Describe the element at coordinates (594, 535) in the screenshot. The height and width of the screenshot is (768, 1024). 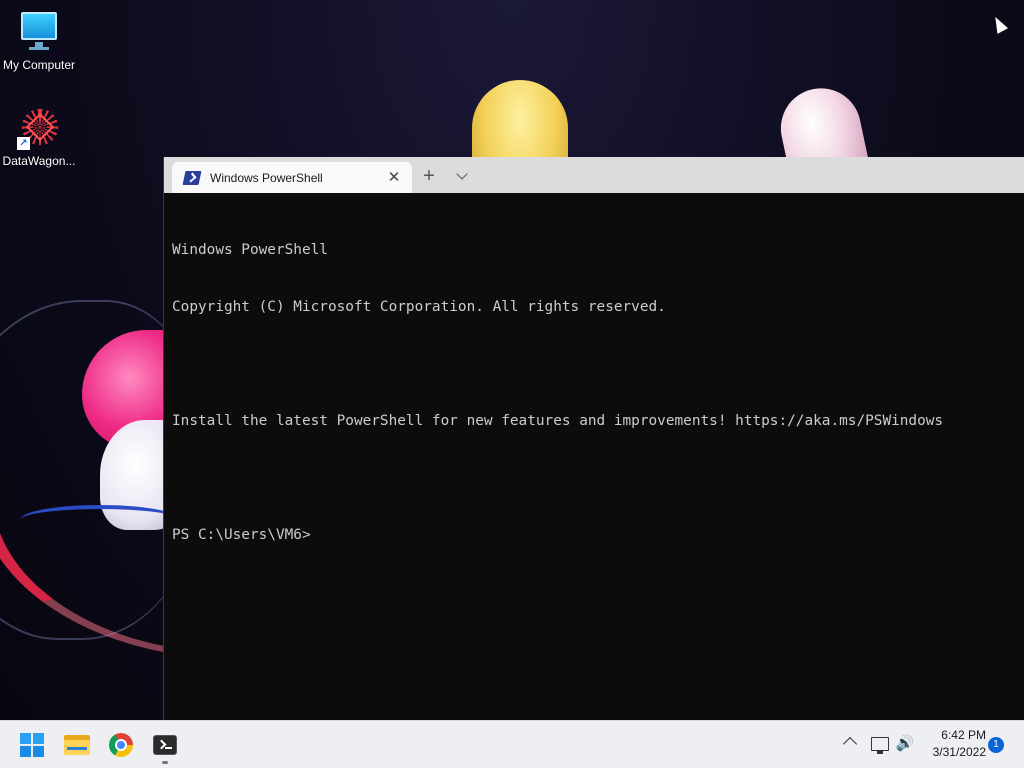
I see `console-prompt: PS C:\Users\VM6>` at that location.